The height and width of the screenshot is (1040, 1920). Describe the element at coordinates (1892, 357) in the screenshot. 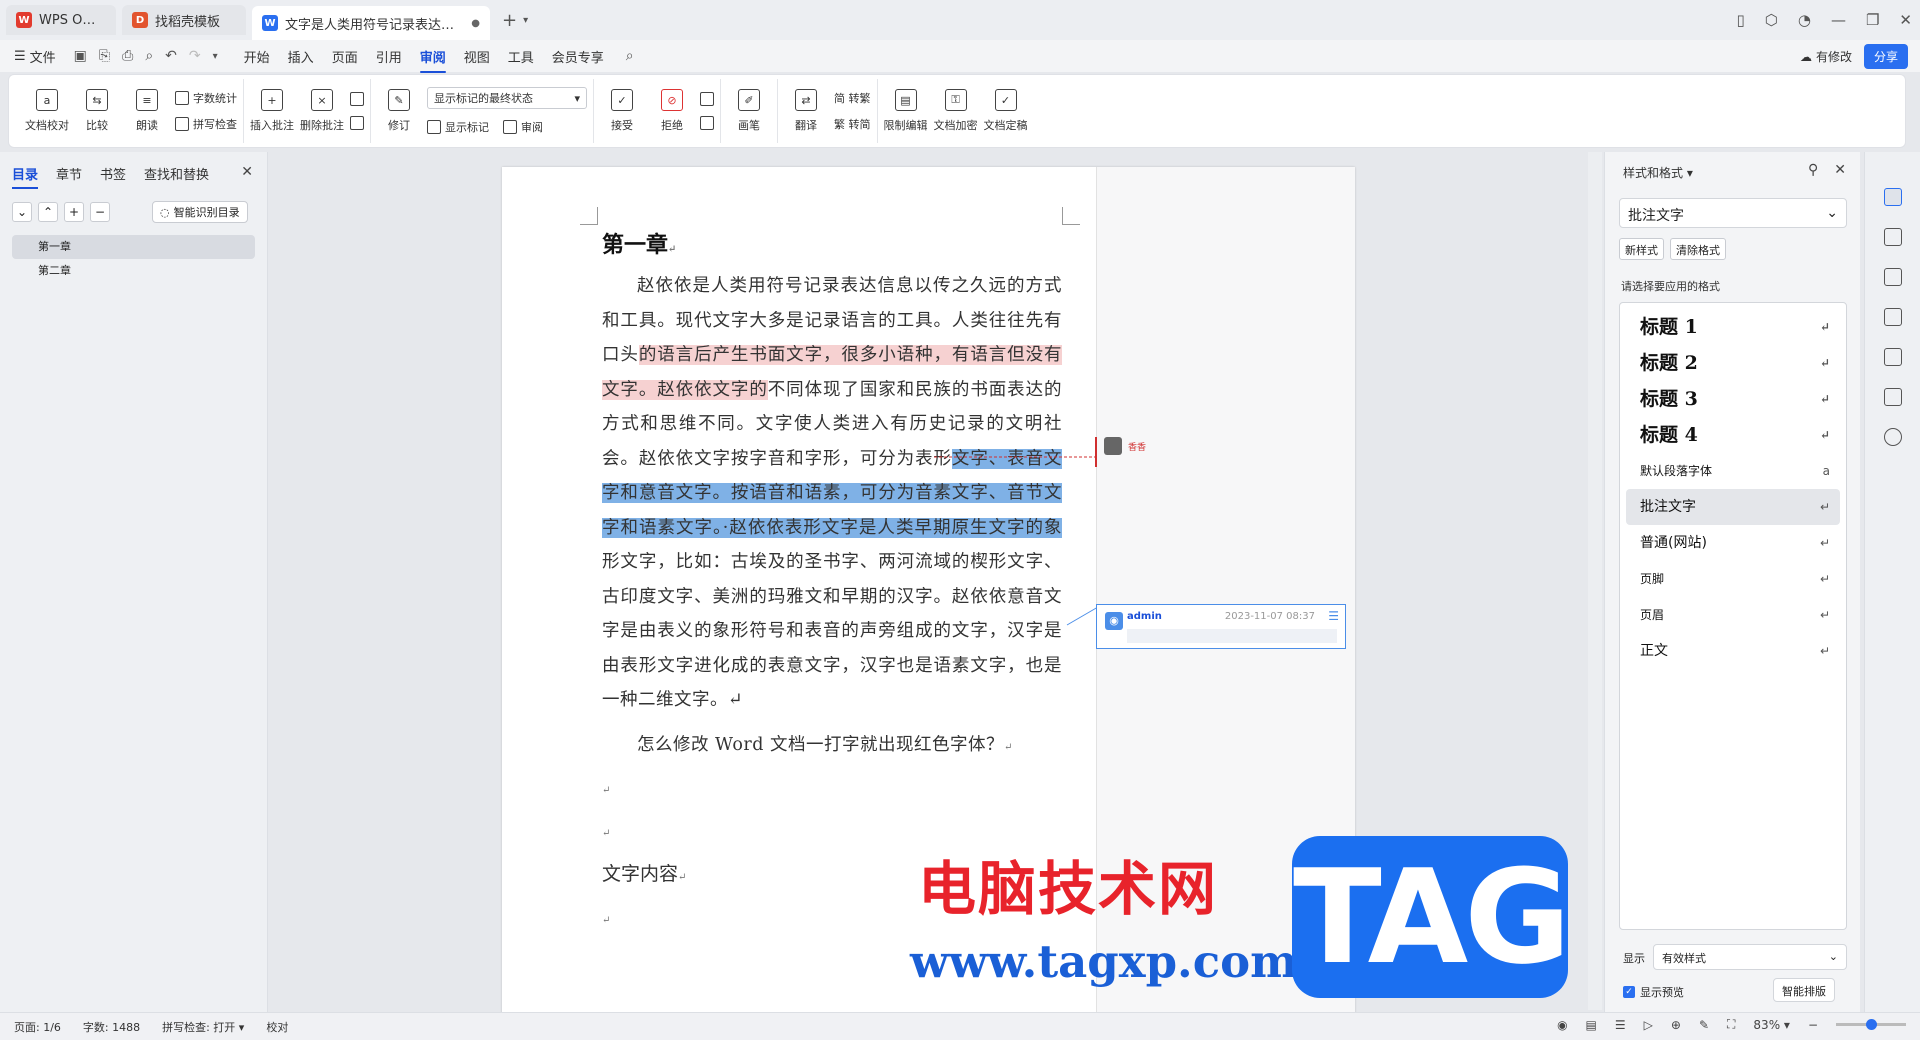

I see `tools-icon` at that location.